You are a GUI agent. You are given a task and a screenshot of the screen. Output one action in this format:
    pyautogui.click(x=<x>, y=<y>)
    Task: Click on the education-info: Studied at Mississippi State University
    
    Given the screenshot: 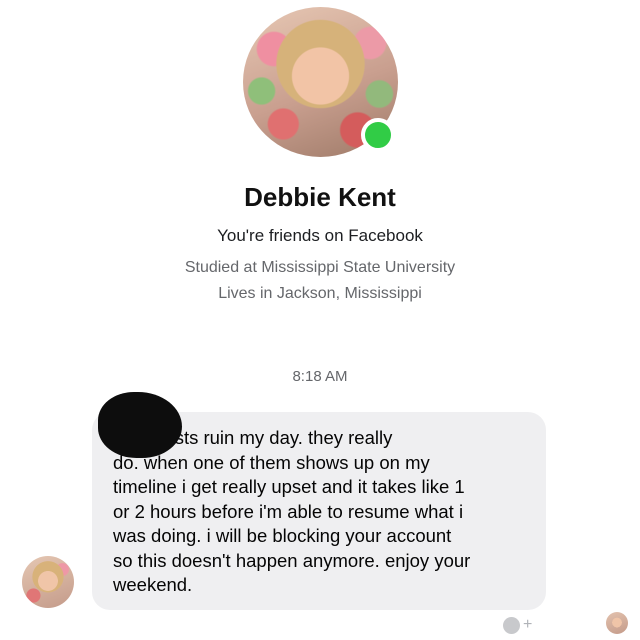 What is the action you would take?
    pyautogui.click(x=320, y=267)
    